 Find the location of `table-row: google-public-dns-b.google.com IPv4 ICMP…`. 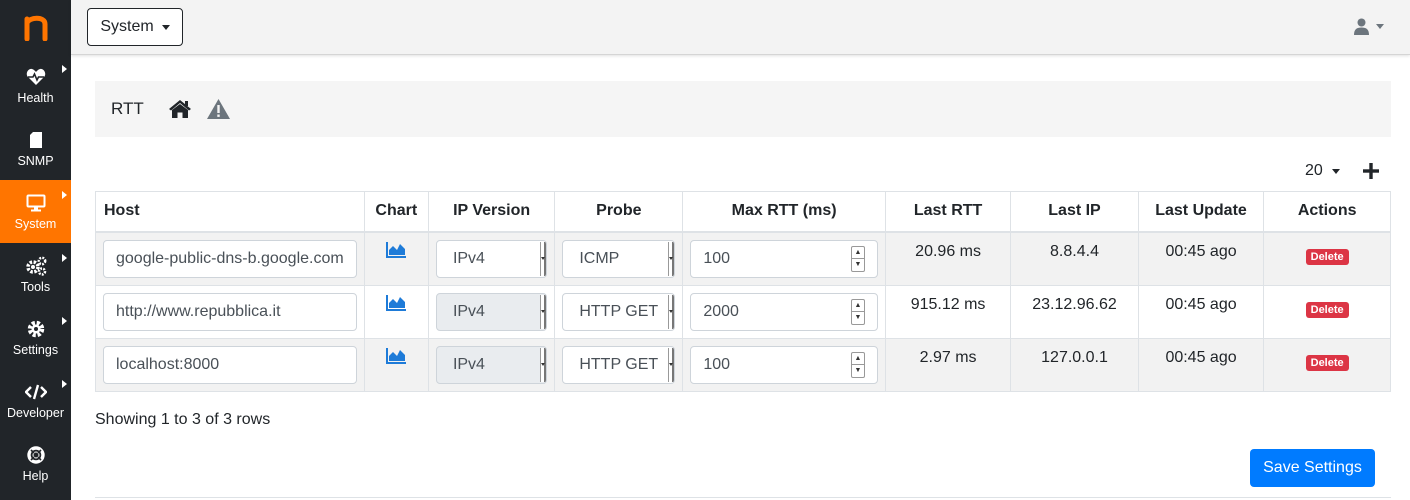

table-row: google-public-dns-b.google.com IPv4 ICMP… is located at coordinates (743, 258).